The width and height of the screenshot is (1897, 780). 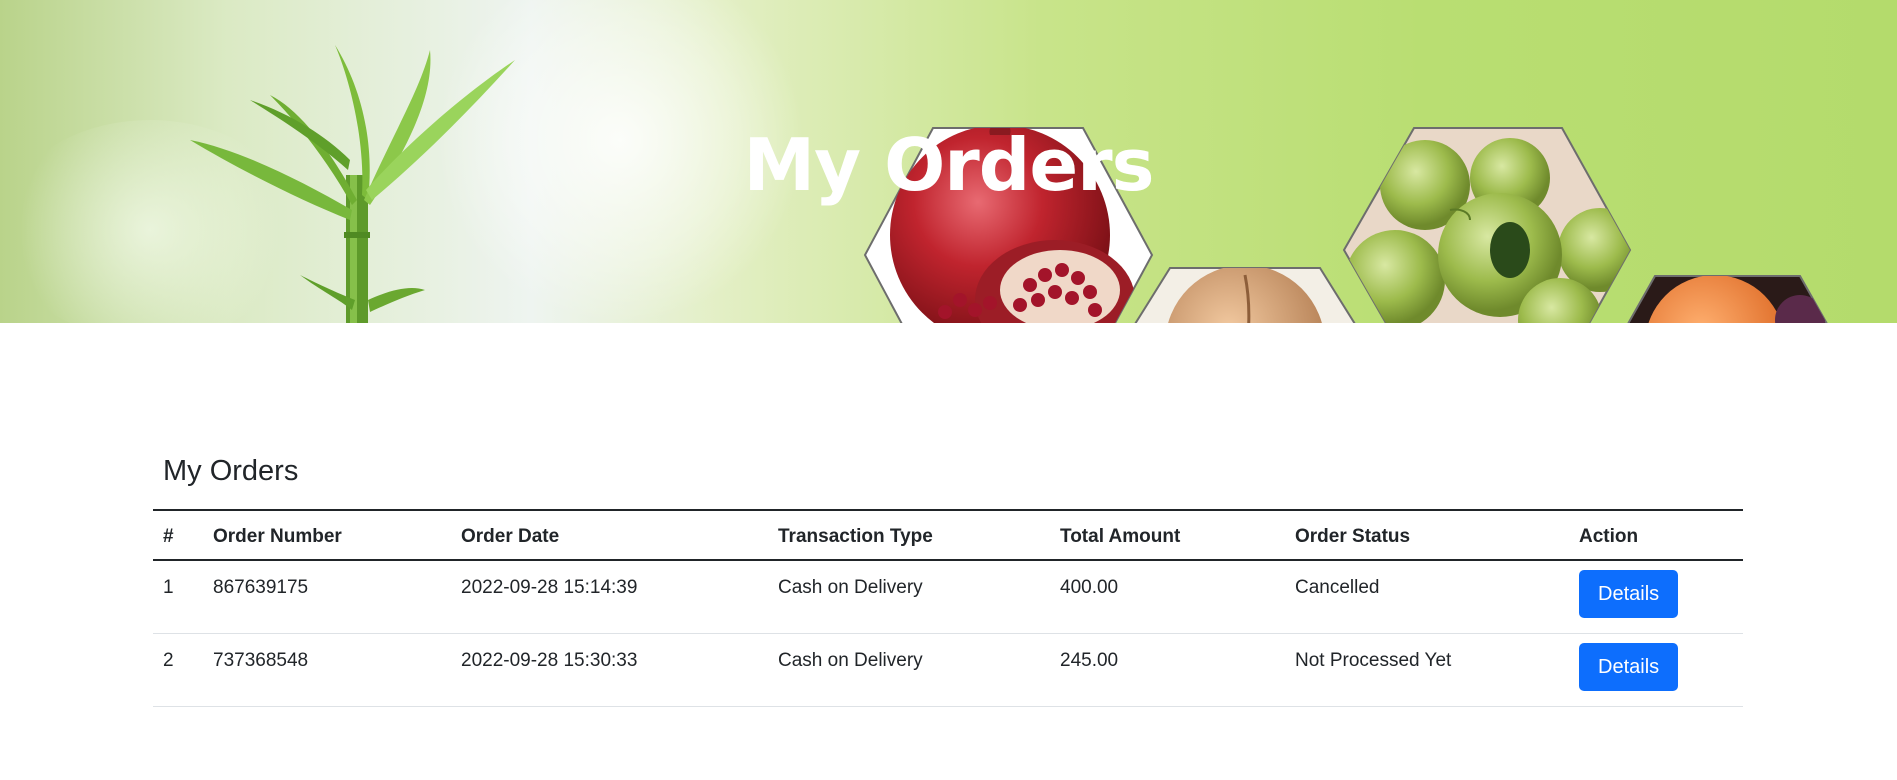 I want to click on apricot-image, so click(x=1727, y=299).